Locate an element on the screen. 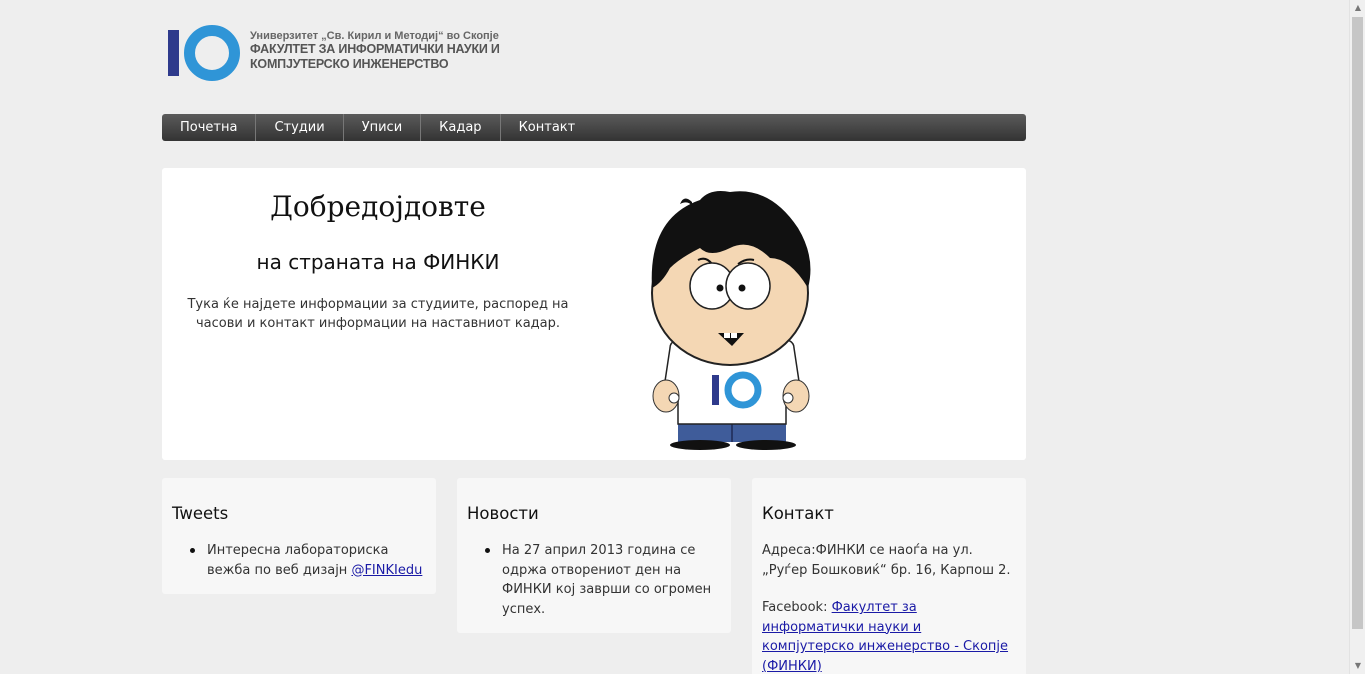 Image resolution: width=1365 pixels, height=674 pixels. tweets-heading: Tweets is located at coordinates (200, 513).